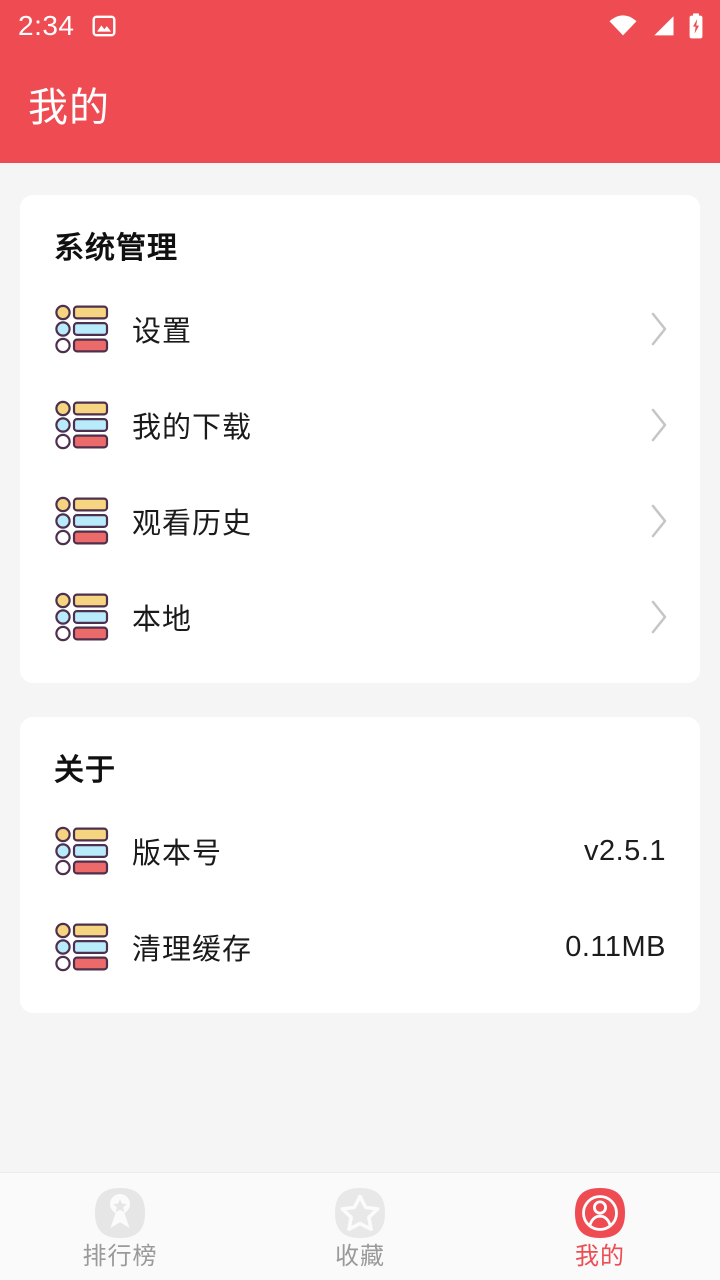  I want to click on list-item-label: 清理缓存, so click(192, 950).